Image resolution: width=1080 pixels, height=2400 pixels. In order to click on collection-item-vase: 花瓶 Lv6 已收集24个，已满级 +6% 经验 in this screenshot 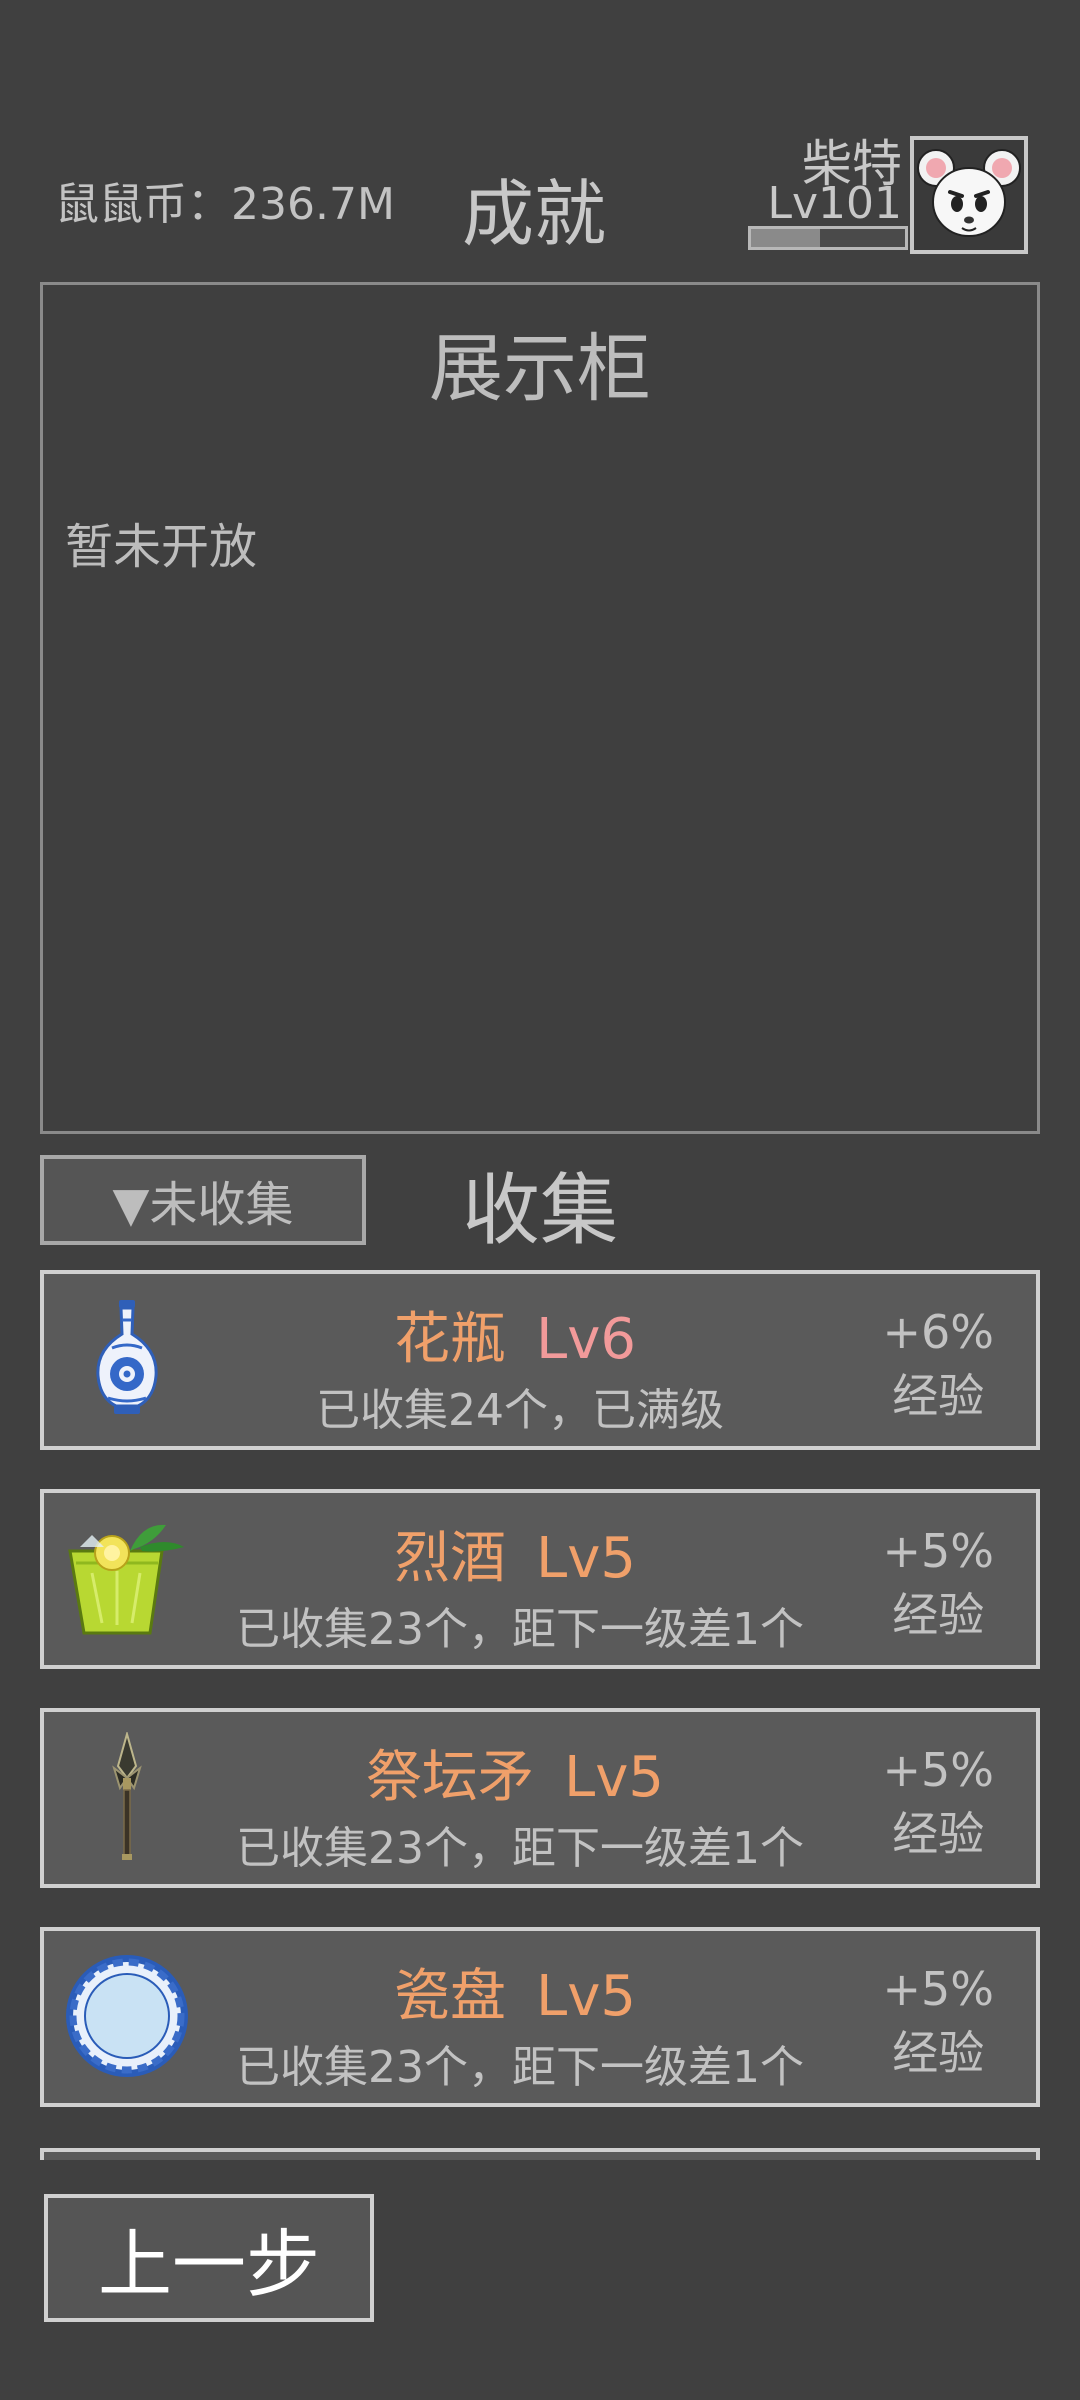, I will do `click(540, 1360)`.